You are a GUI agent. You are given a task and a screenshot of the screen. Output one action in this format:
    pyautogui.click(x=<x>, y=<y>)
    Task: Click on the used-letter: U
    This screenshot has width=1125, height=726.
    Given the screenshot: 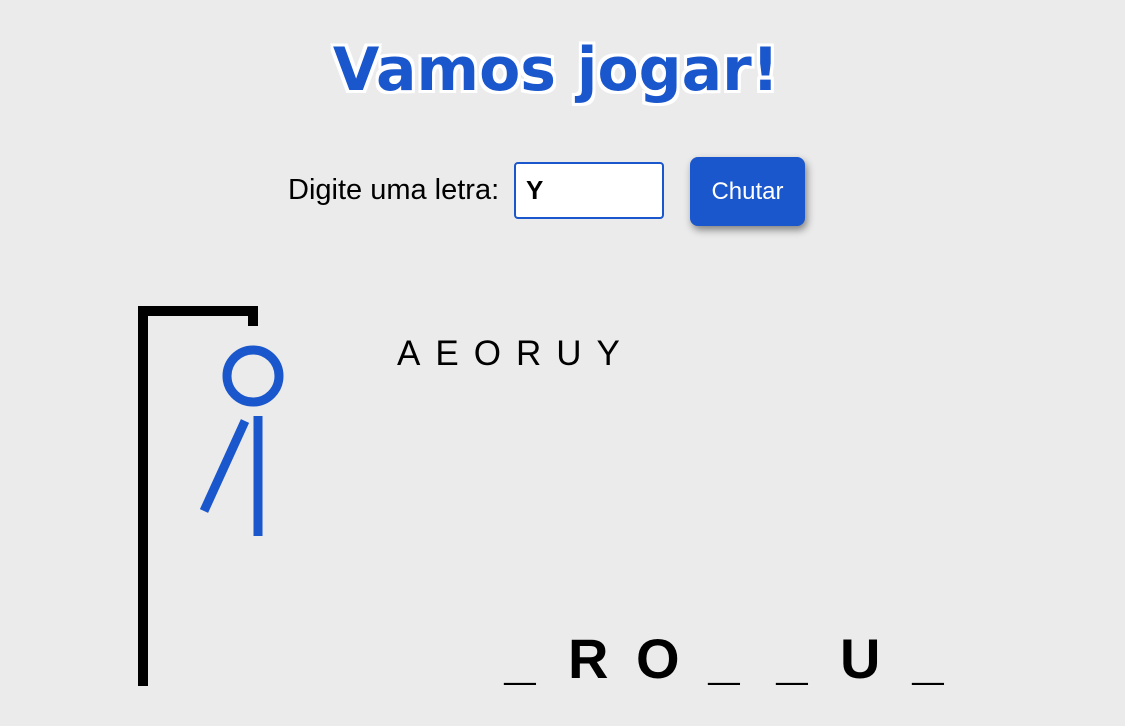 What is the action you would take?
    pyautogui.click(x=569, y=353)
    